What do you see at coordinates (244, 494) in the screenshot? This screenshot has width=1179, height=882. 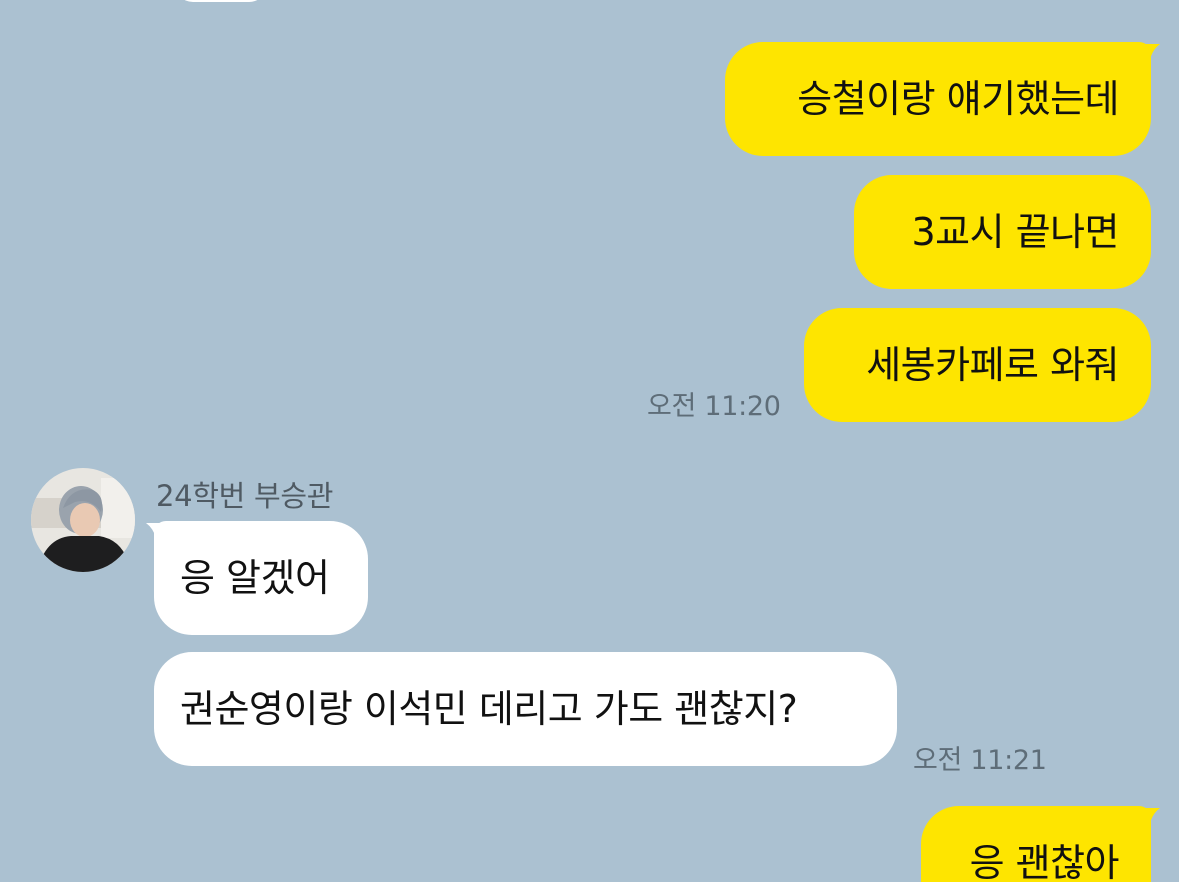 I see `sender-name: 24학번 부승관` at bounding box center [244, 494].